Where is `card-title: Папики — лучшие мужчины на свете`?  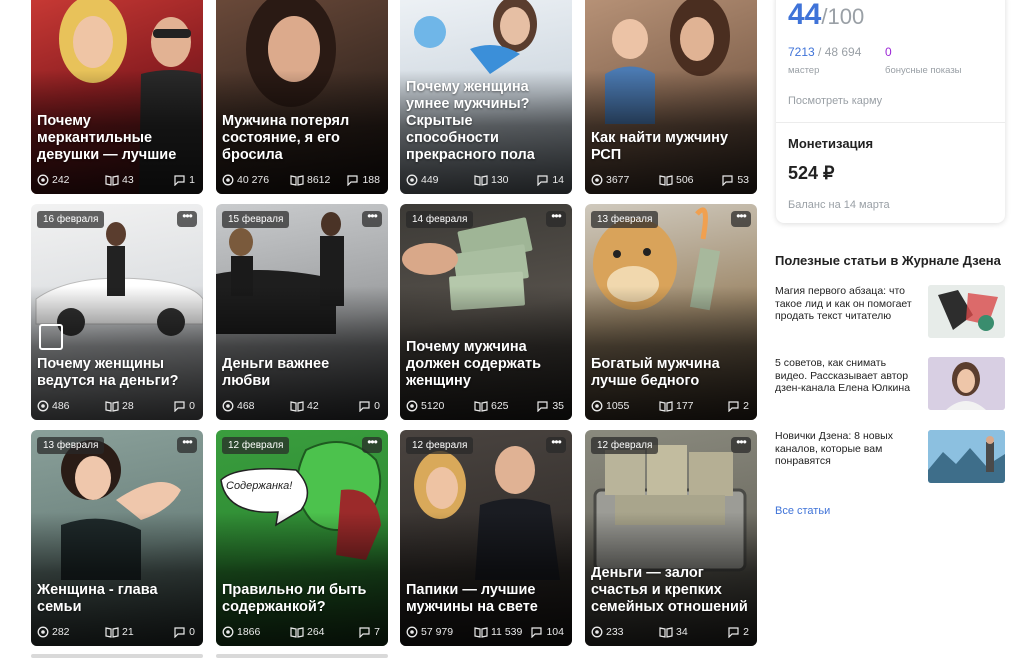
card-title: Папики — лучшие мужчины на свете is located at coordinates (485, 599).